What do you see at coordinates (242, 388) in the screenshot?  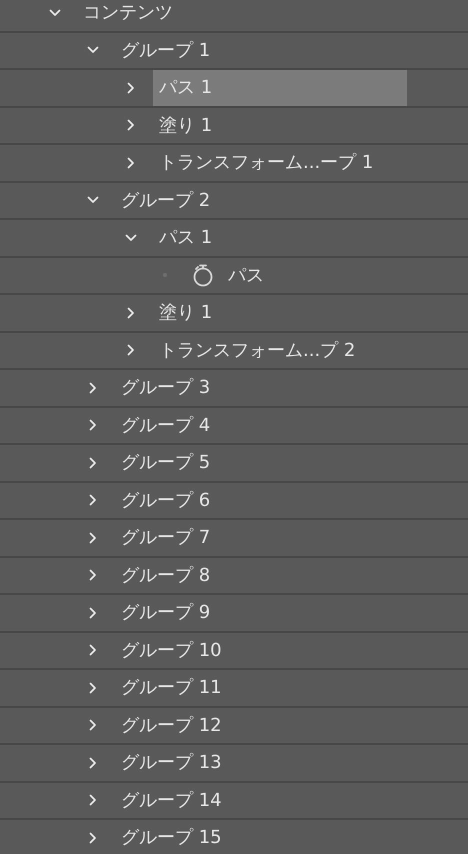 I see `tree-item: グループ 3` at bounding box center [242, 388].